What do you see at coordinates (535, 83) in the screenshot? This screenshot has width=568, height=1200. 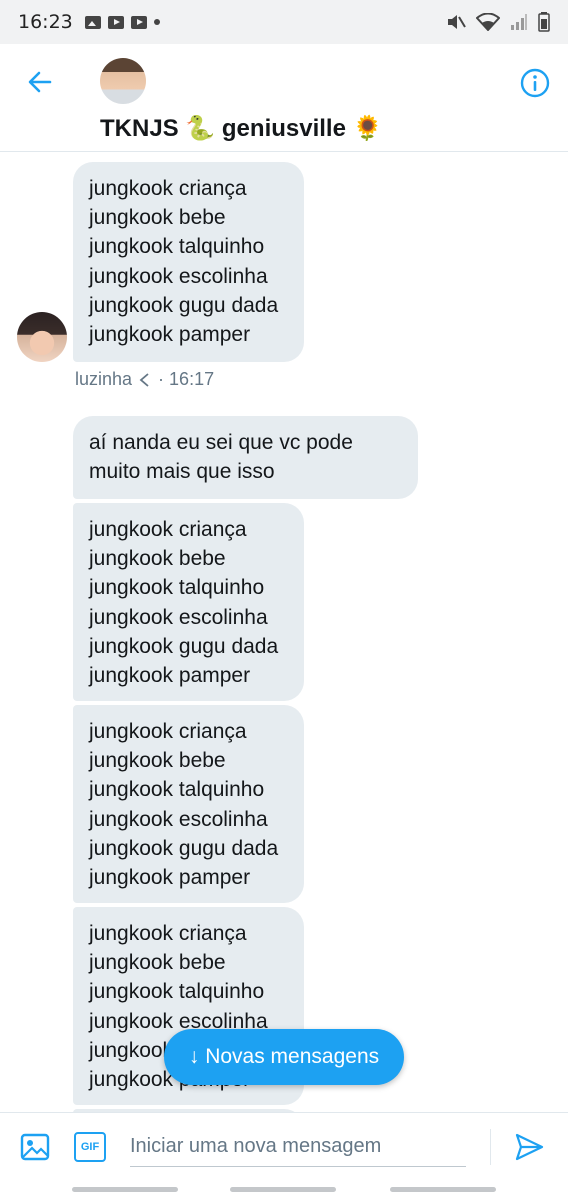 I see `info-icon` at bounding box center [535, 83].